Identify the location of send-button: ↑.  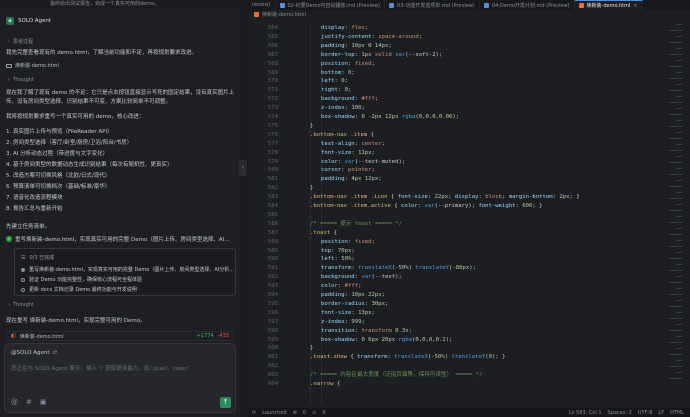
(225, 402).